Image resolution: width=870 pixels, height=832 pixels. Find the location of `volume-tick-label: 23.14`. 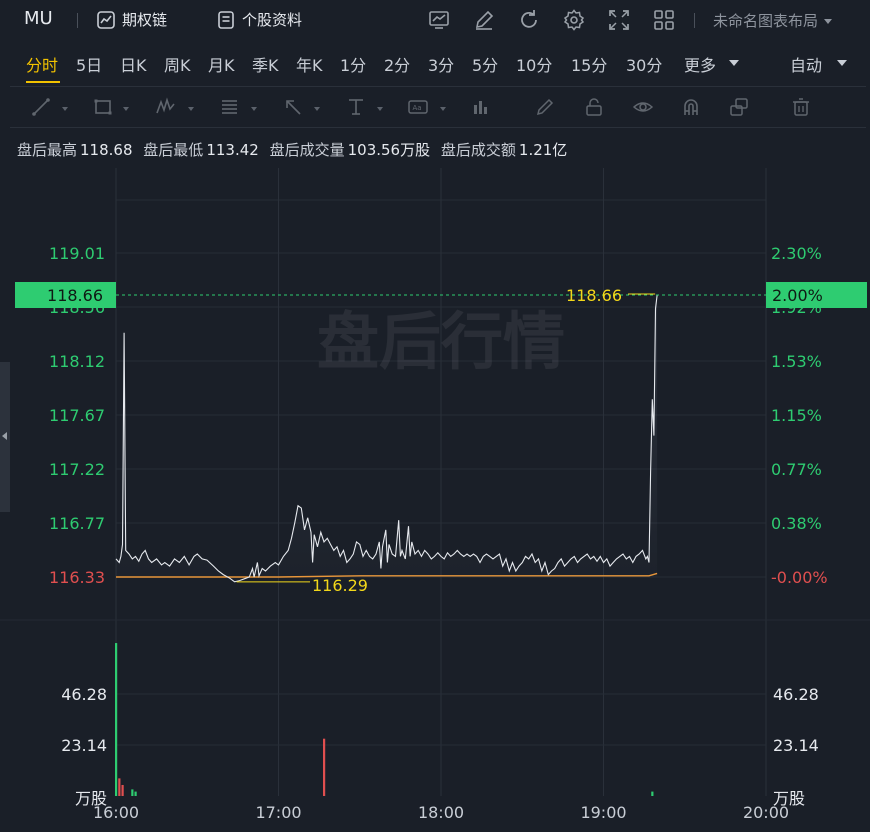

volume-tick-label: 23.14 is located at coordinates (84, 745).